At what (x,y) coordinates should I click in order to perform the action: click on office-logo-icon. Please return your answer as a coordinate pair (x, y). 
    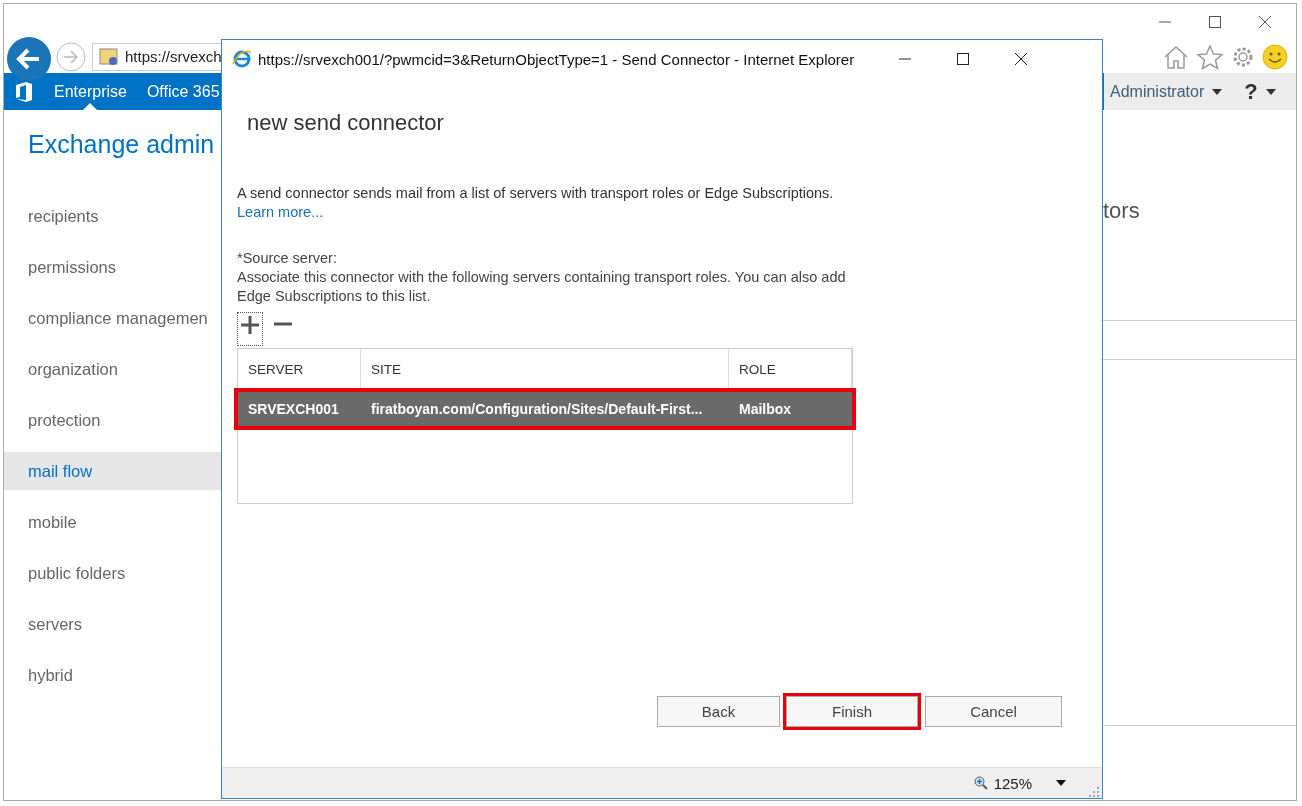
    Looking at the image, I should click on (24, 91).